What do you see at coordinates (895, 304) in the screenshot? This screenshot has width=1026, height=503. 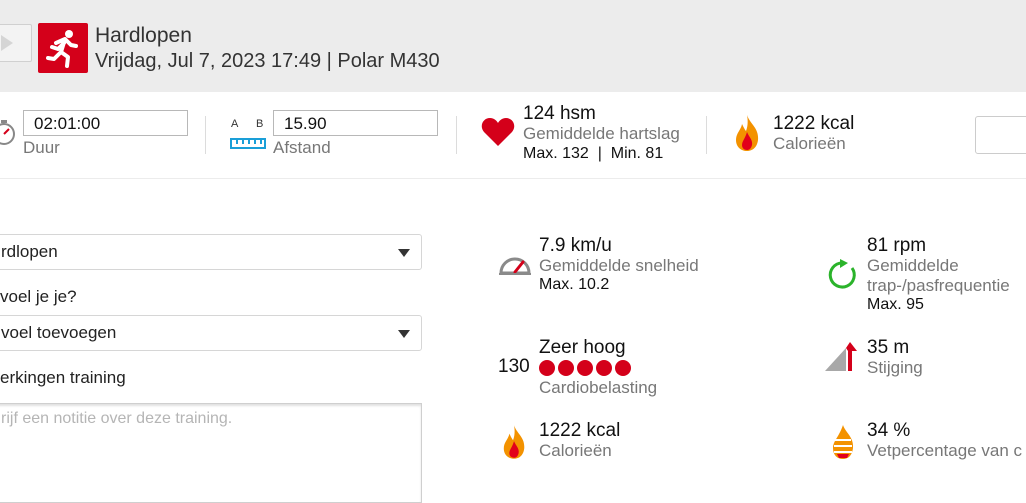 I see `cadence-max: Max. 95` at bounding box center [895, 304].